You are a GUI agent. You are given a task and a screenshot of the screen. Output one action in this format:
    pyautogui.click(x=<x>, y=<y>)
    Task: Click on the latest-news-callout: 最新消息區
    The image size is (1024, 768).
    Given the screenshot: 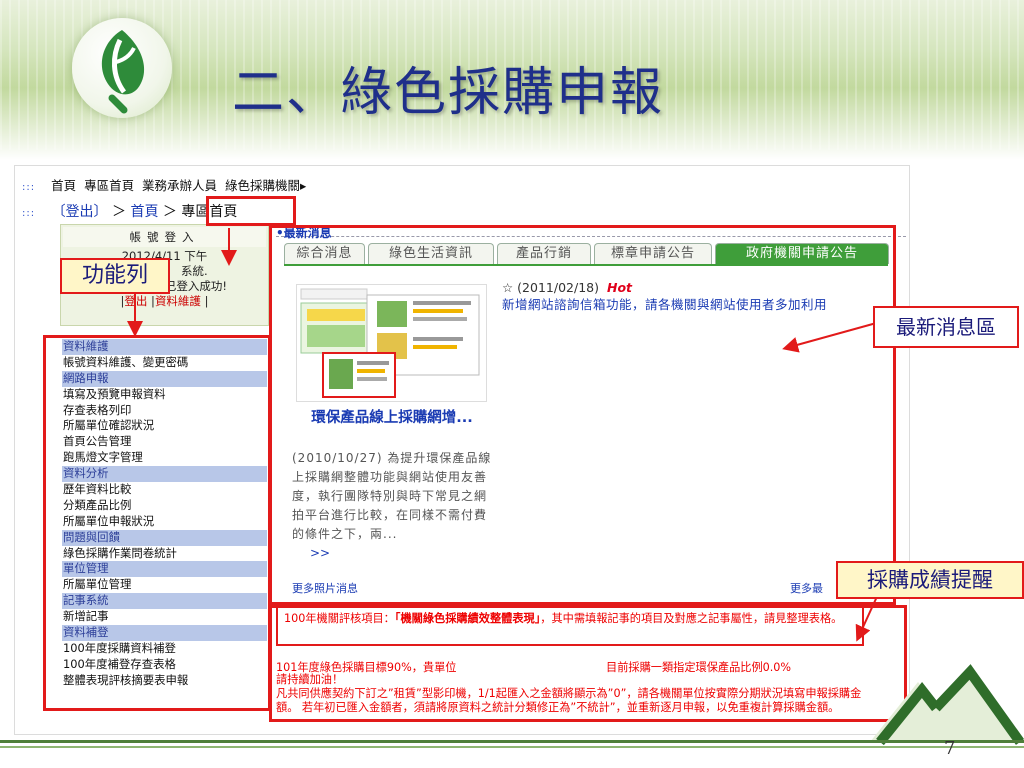 What is the action you would take?
    pyautogui.click(x=946, y=327)
    